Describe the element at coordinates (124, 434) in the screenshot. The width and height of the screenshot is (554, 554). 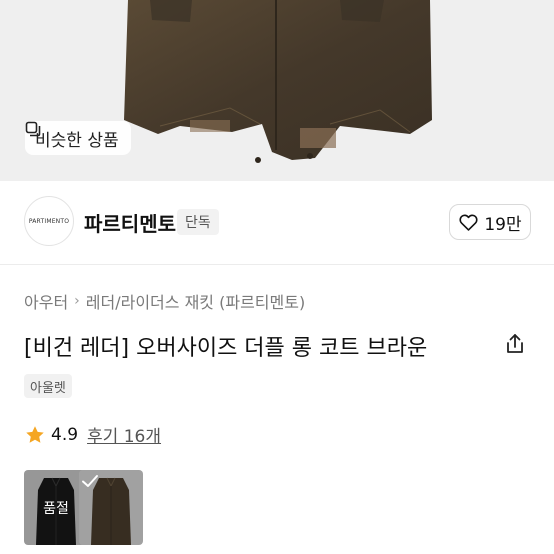
I see `reviews-link: 후기 16개` at that location.